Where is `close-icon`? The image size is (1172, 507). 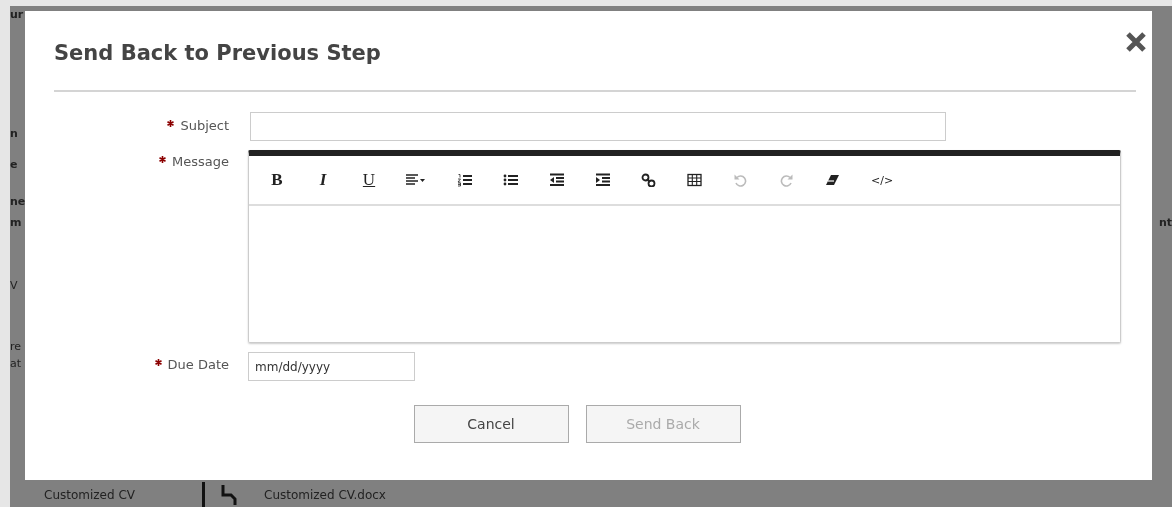
close-icon is located at coordinates (1136, 42).